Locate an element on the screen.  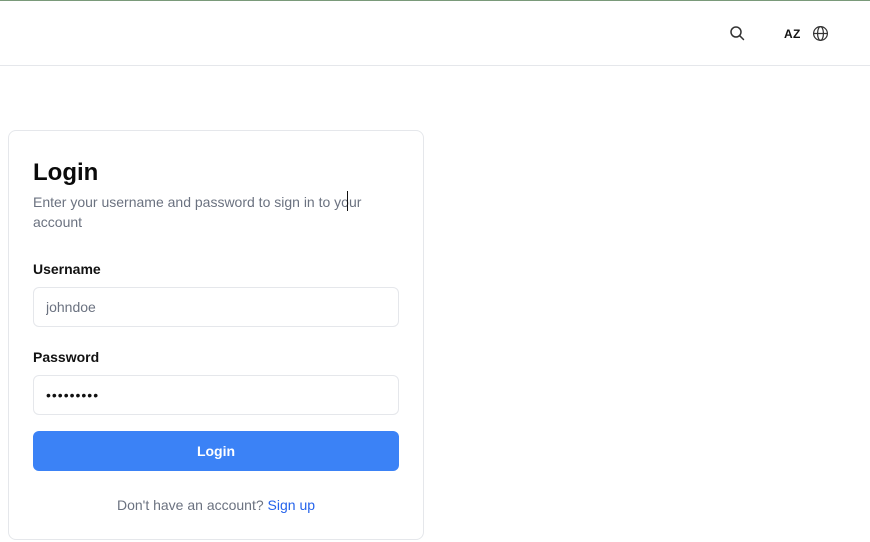
search-icon is located at coordinates (737, 33).